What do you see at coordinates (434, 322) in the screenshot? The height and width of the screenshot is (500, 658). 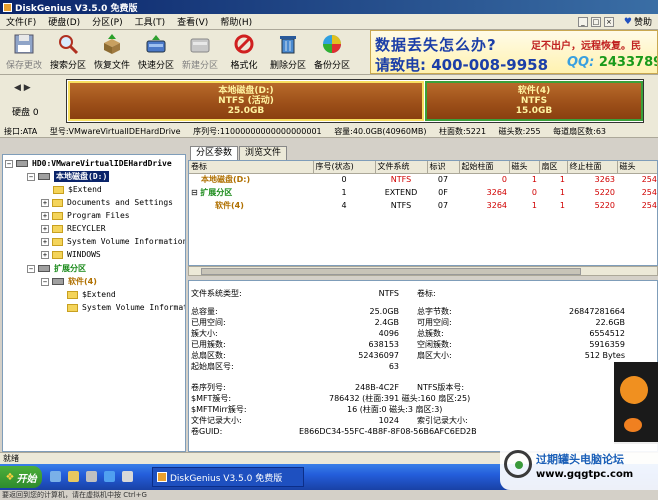 I see `detail-label: 可用空间:` at bounding box center [434, 322].